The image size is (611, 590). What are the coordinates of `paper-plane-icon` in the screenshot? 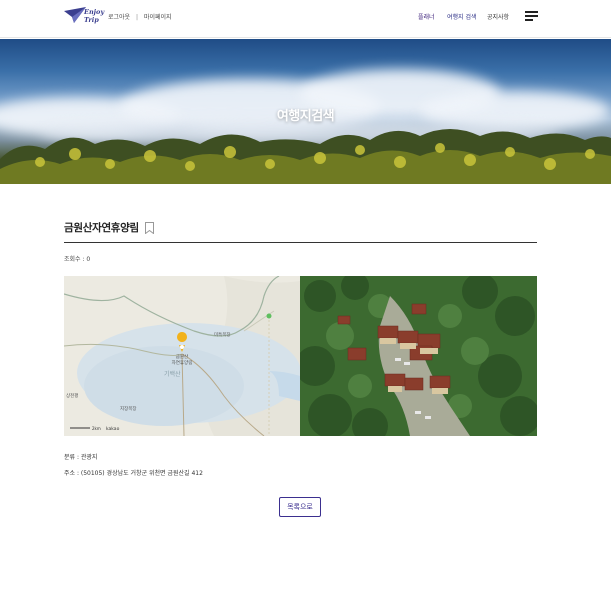 It's located at (75, 15).